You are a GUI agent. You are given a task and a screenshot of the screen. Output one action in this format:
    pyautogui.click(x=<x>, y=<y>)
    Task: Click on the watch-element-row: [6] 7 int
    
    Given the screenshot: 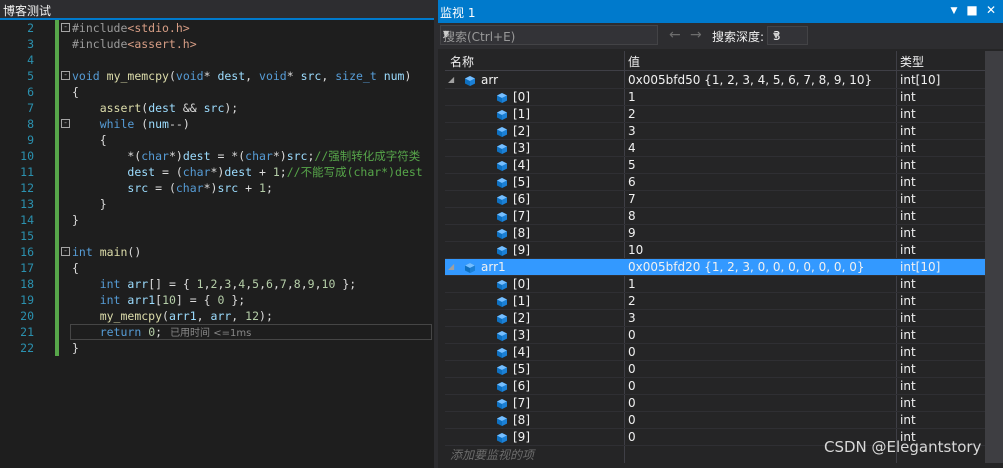 What is the action you would take?
    pyautogui.click(x=715, y=199)
    